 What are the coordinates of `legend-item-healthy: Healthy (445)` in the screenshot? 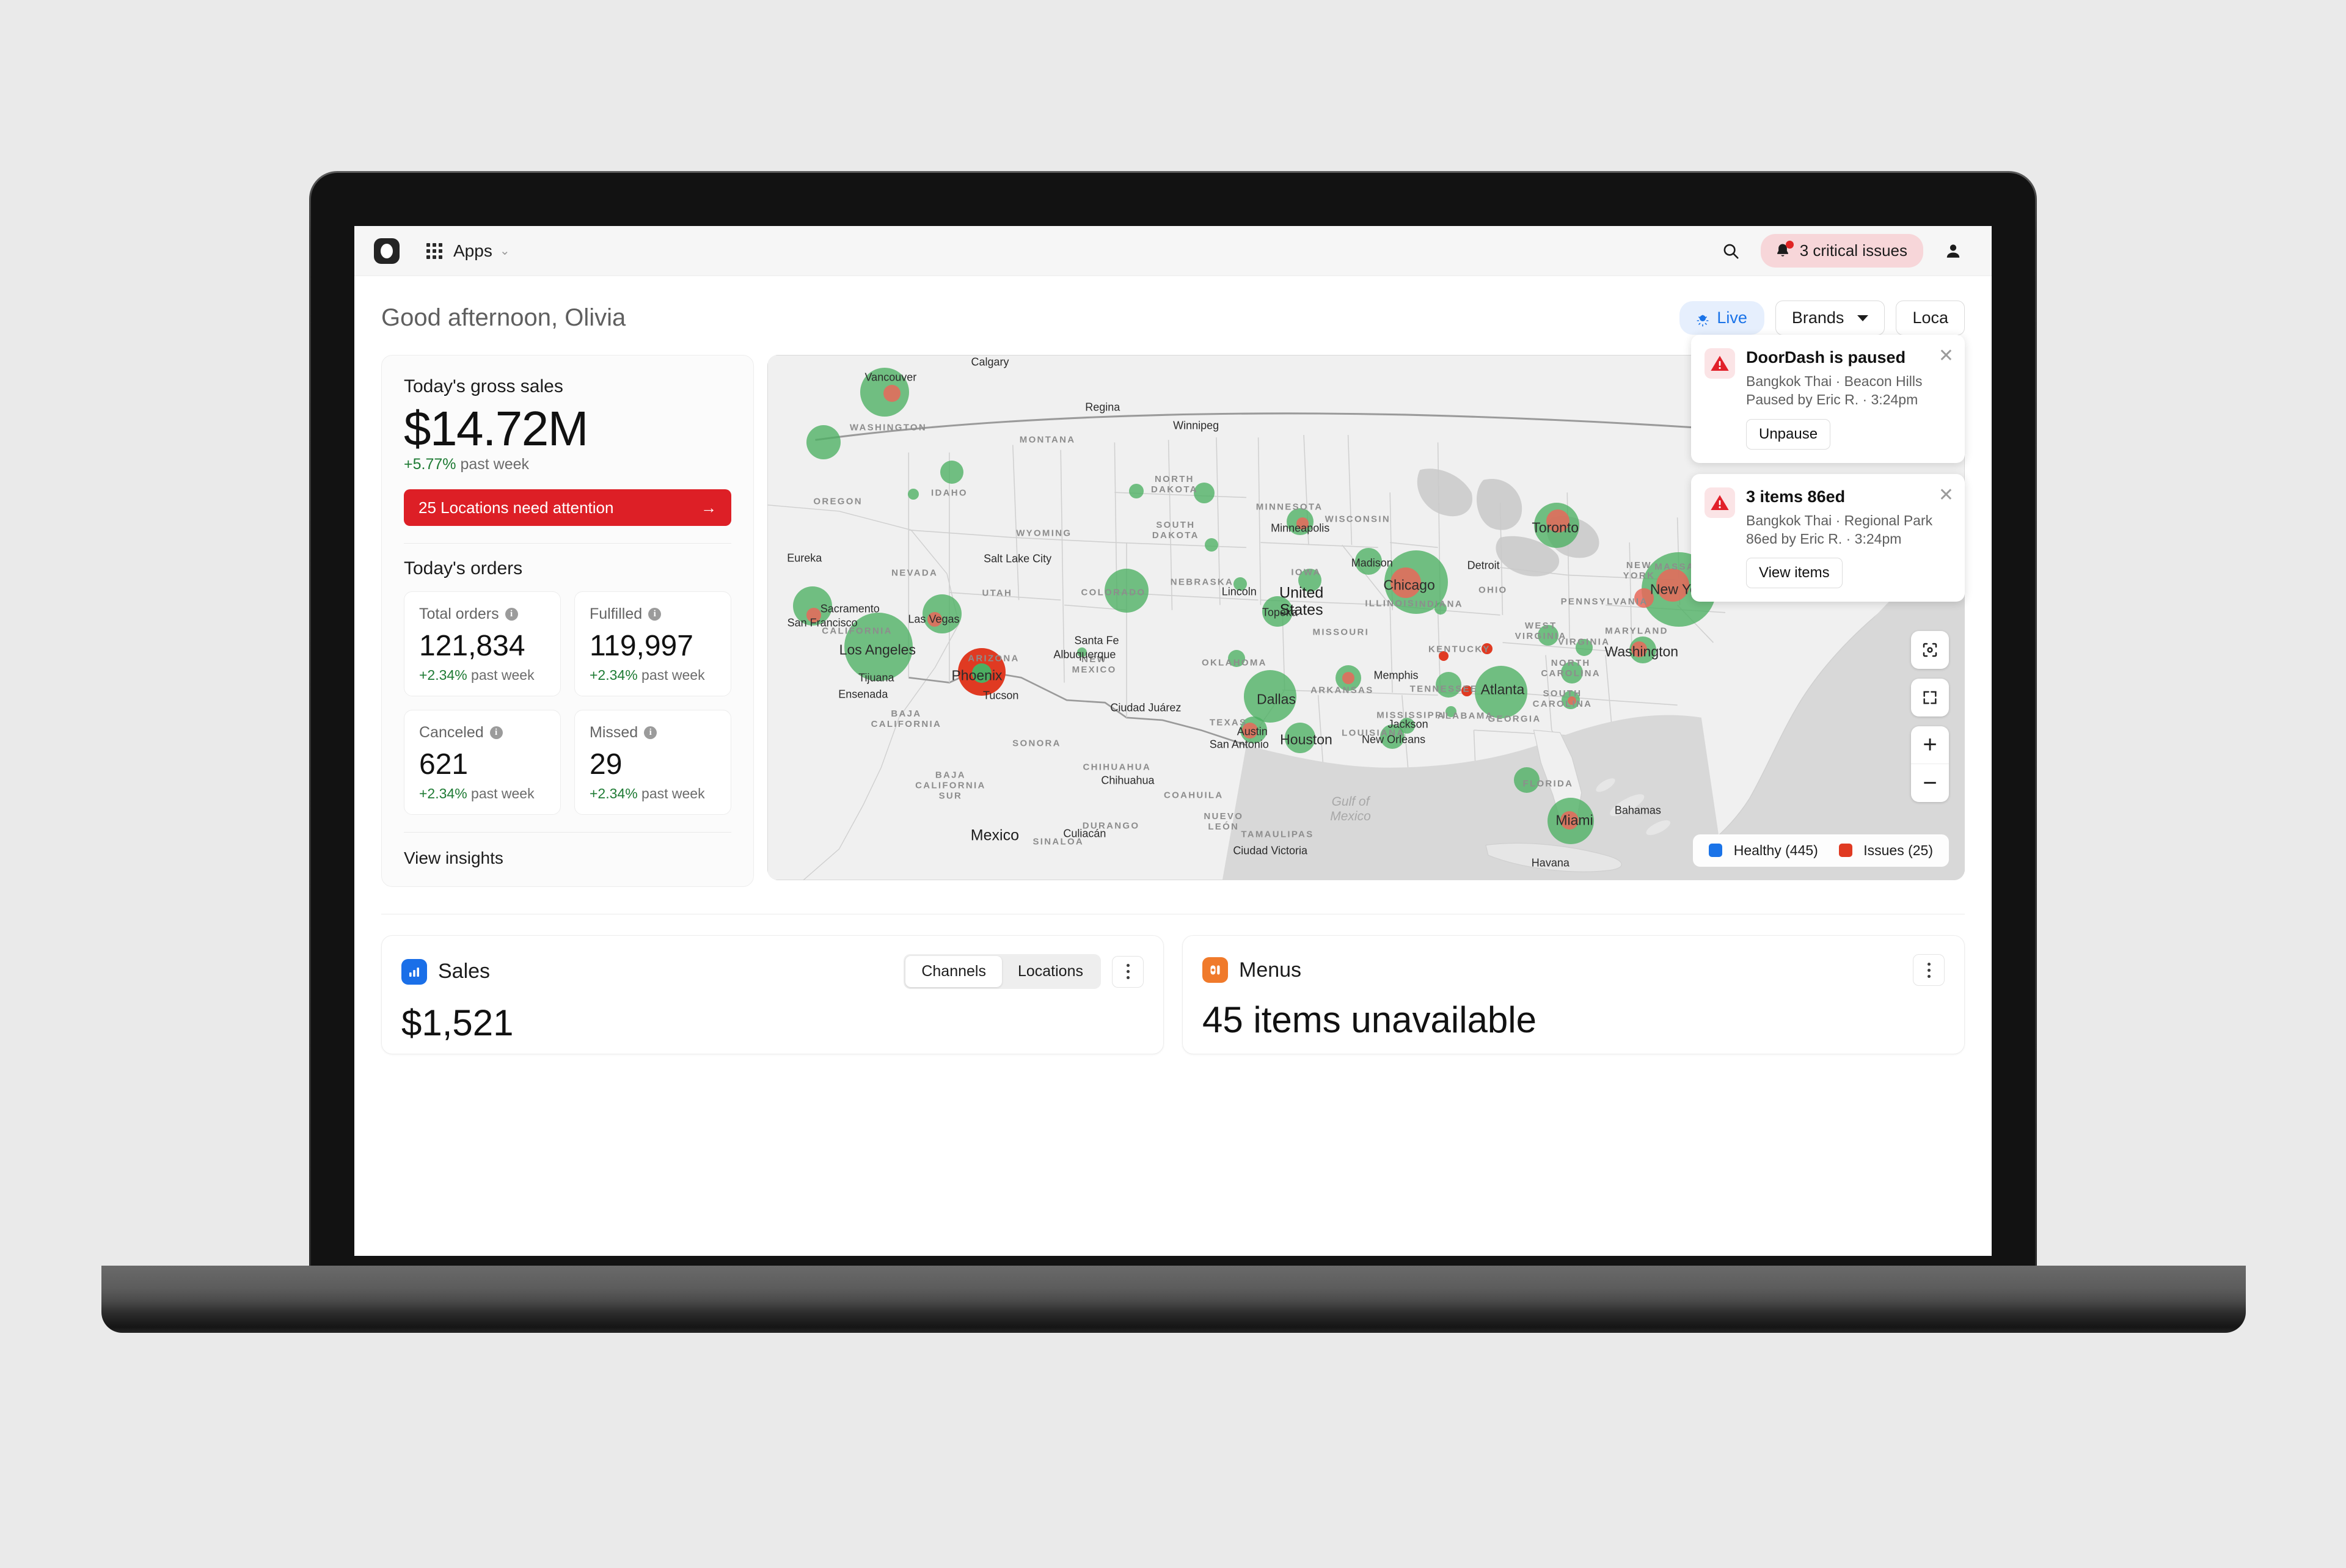 It's located at (1763, 850).